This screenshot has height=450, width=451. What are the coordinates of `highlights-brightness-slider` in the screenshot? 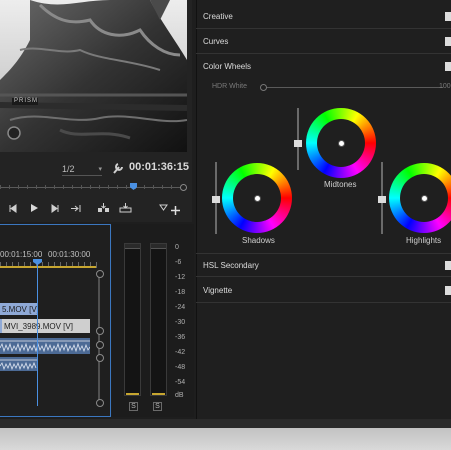 It's located at (382, 198).